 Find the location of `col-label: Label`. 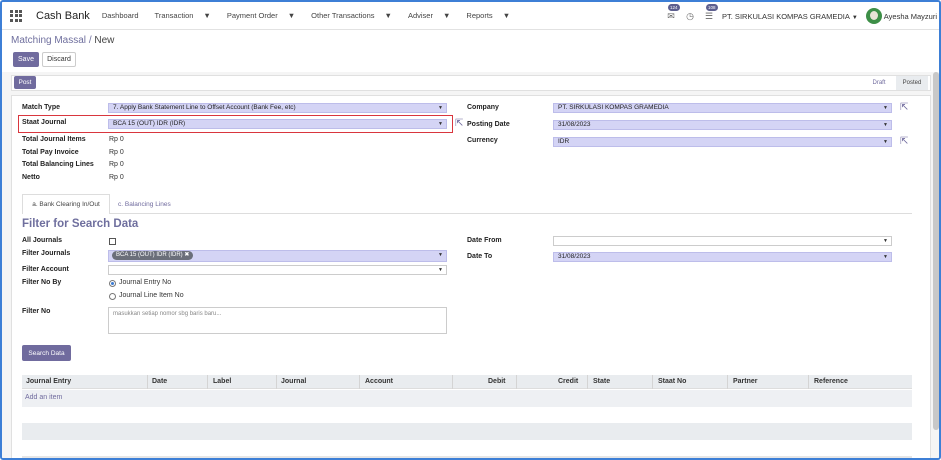

col-label: Label is located at coordinates (222, 381).